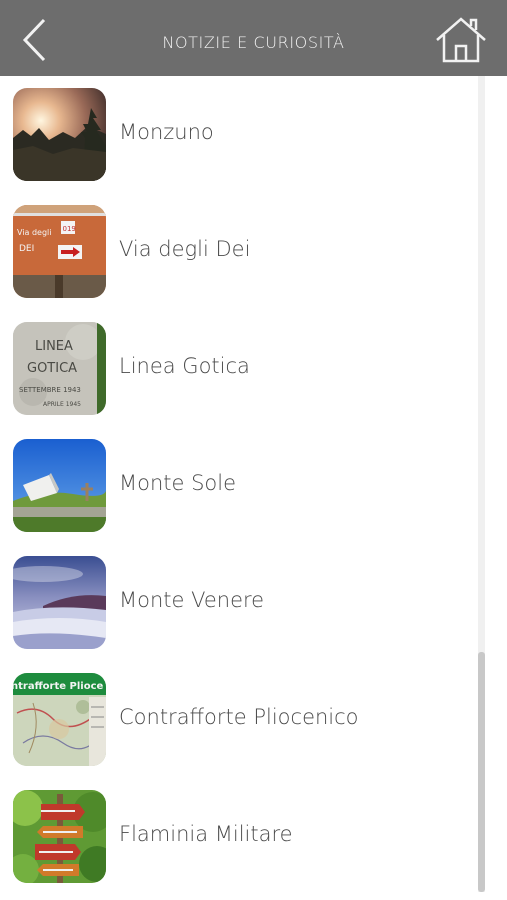 The height and width of the screenshot is (900, 507). I want to click on svg-text: GOTICA, so click(52, 368).